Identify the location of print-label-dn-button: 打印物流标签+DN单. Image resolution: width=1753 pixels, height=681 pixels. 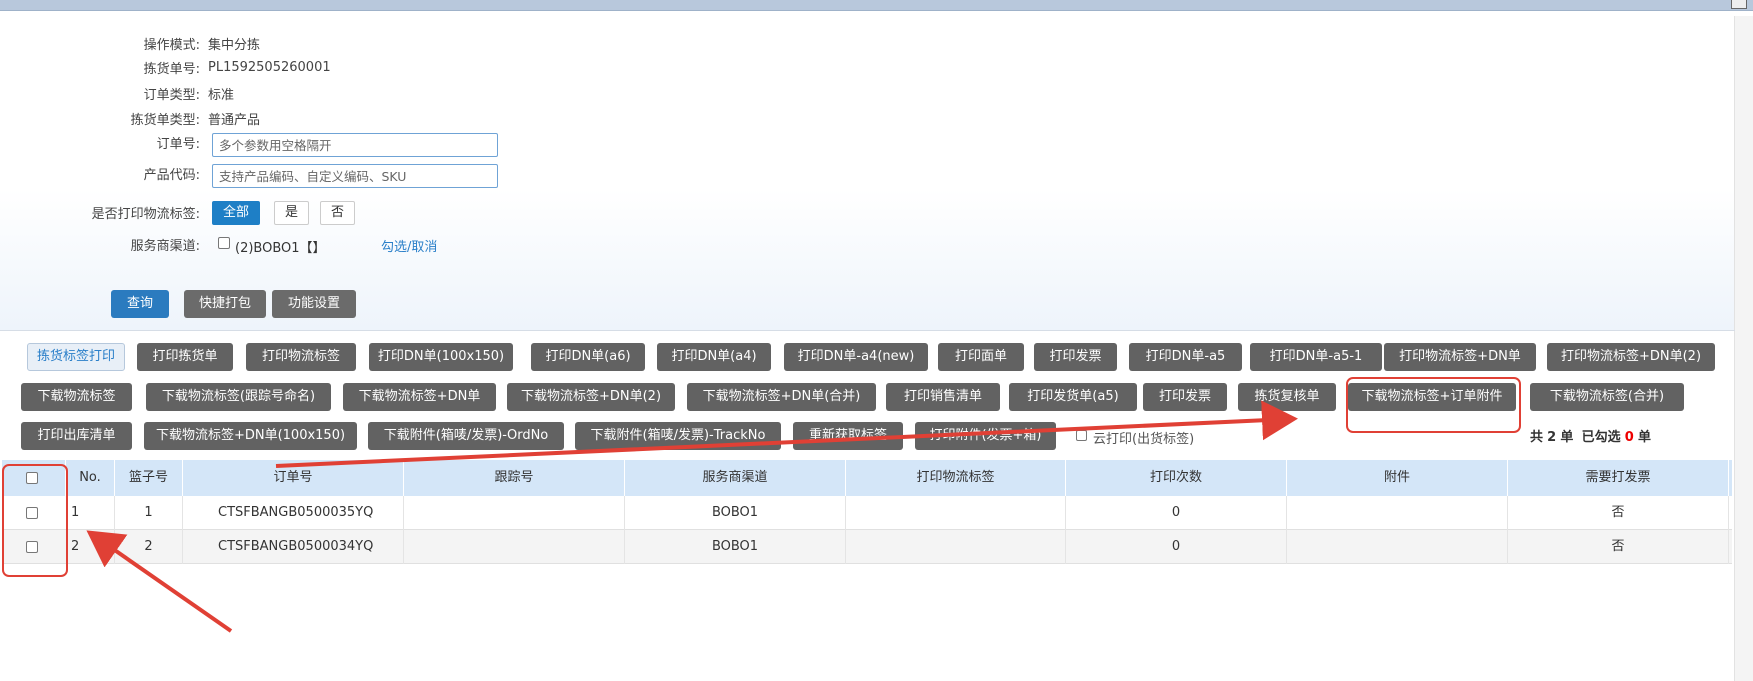
(1460, 357).